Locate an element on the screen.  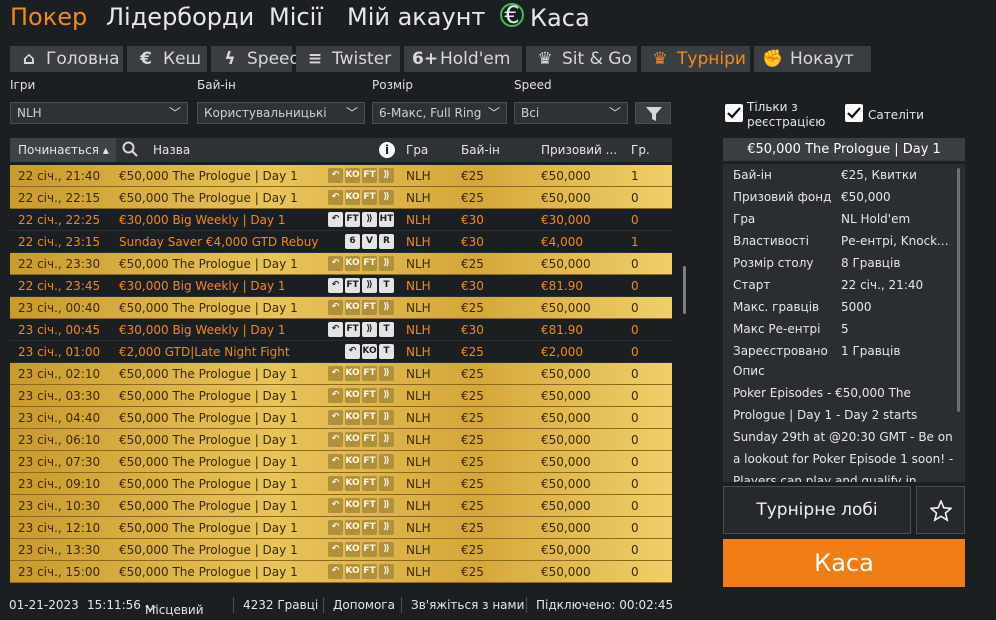
footer-players: 4232 Гравці is located at coordinates (281, 605).